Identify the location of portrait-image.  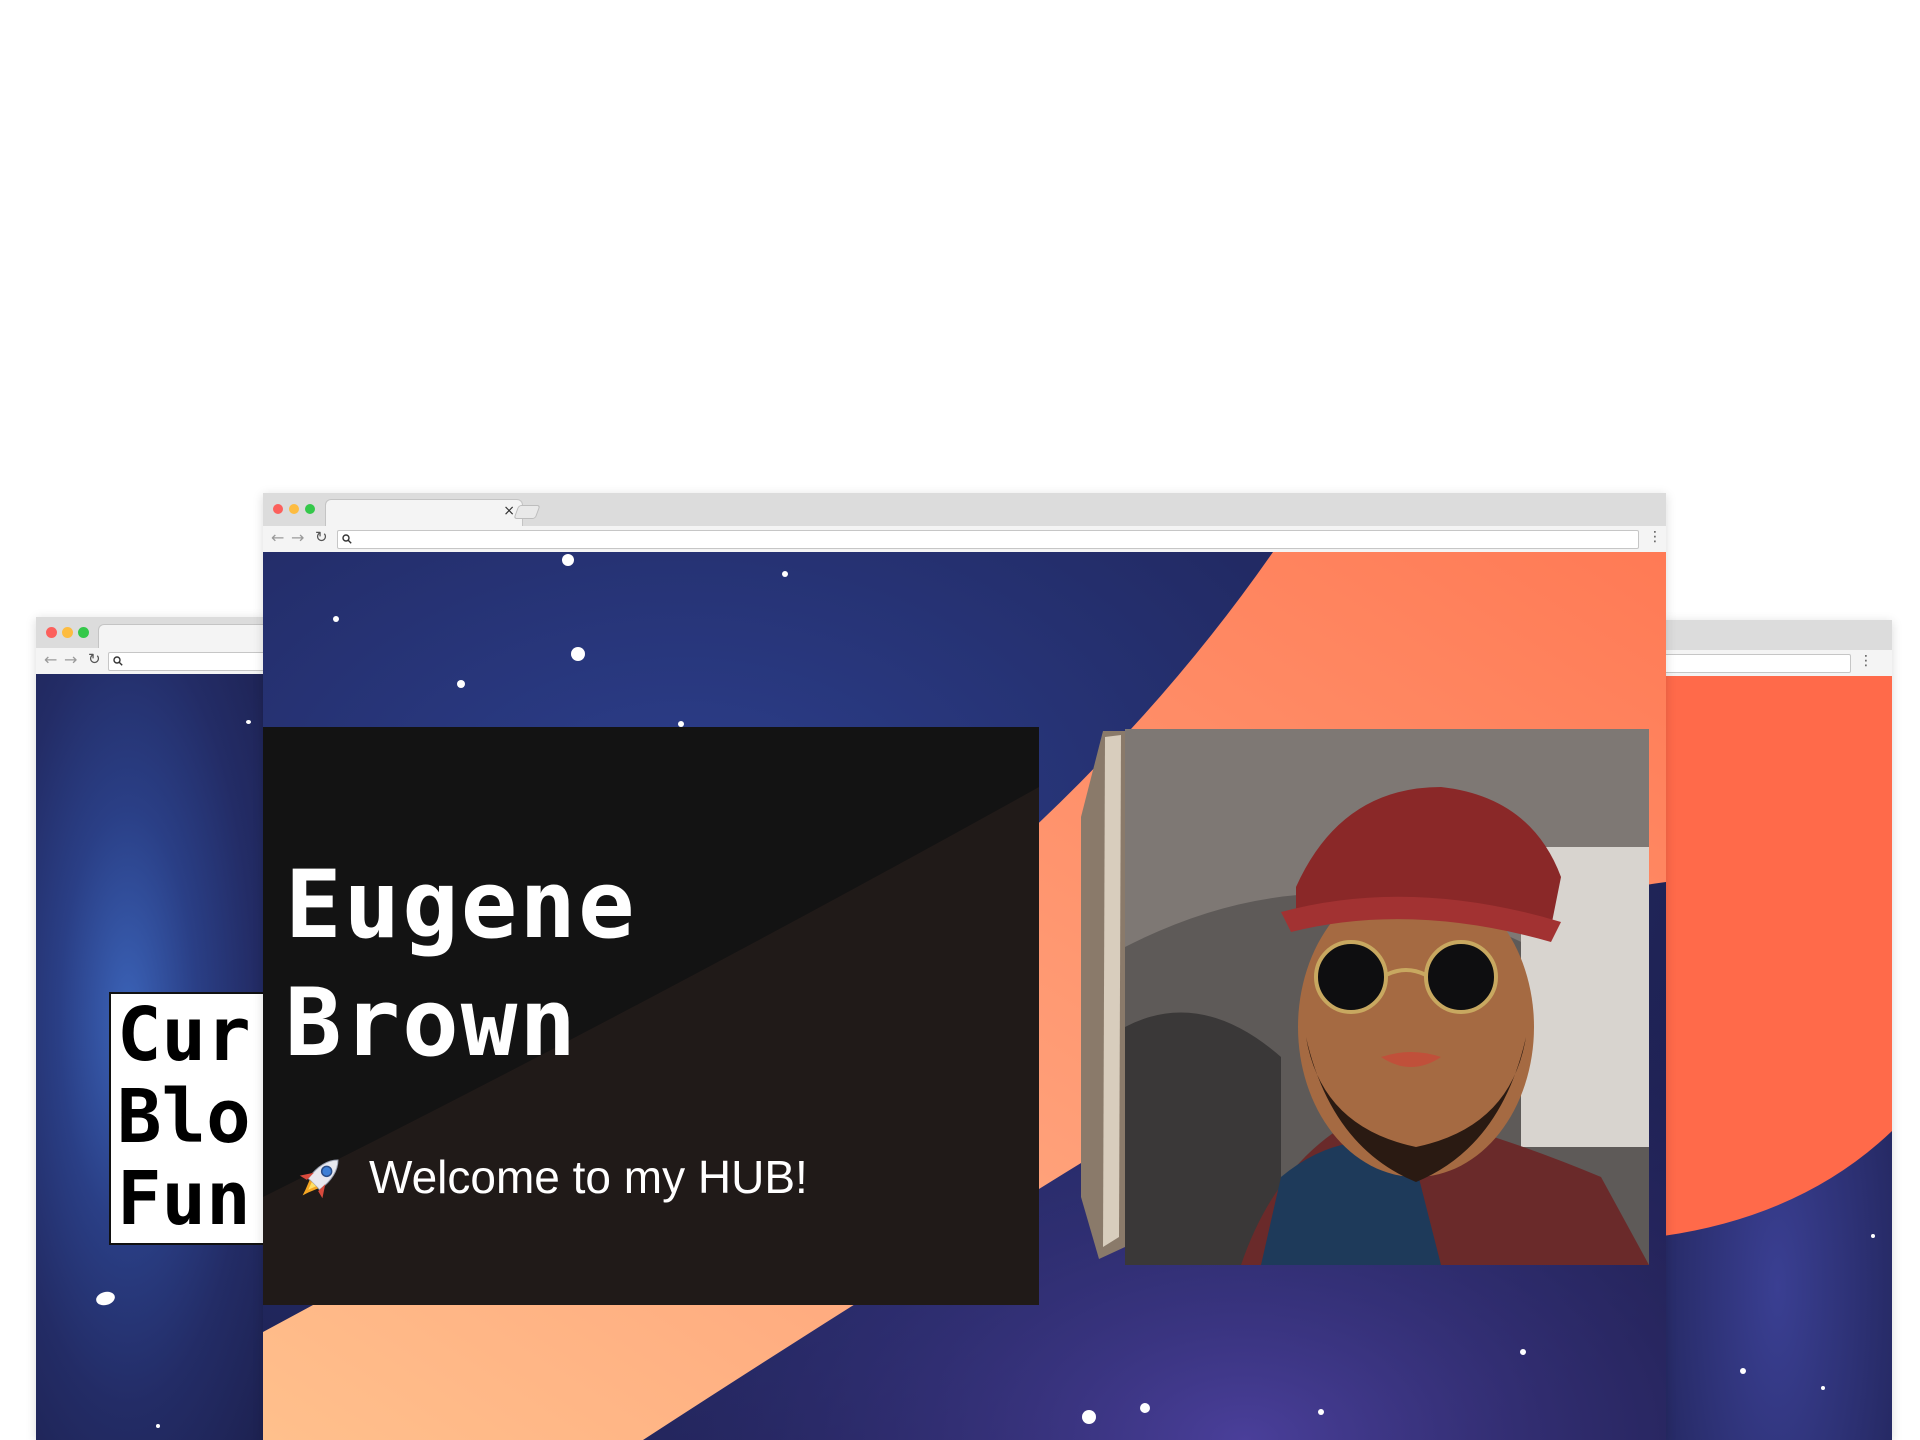
(1365, 997).